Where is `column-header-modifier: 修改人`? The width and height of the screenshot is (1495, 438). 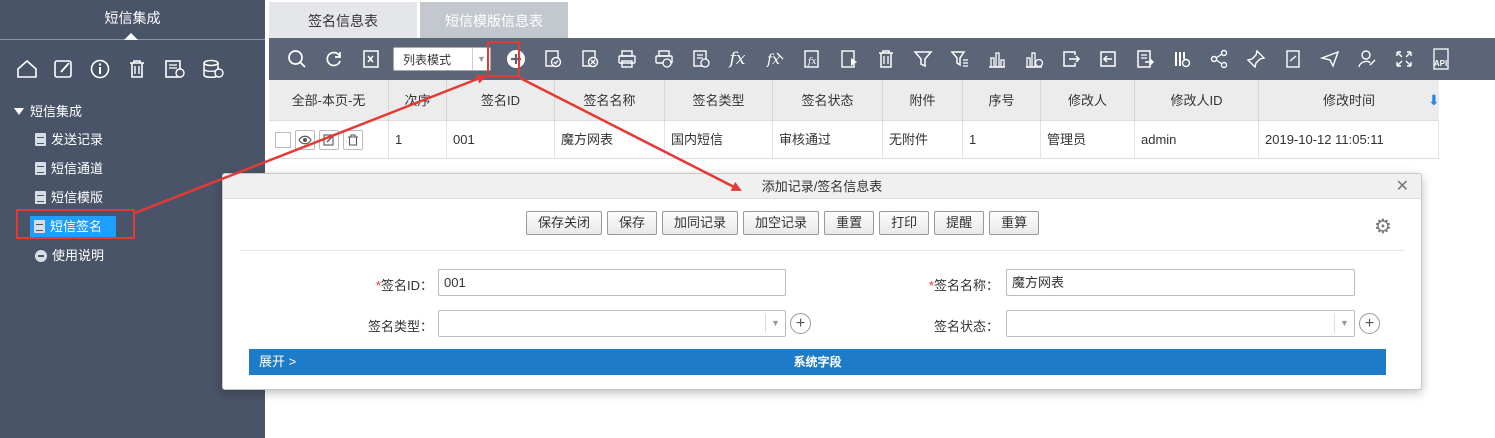
column-header-modifier: 修改人 is located at coordinates (1088, 100).